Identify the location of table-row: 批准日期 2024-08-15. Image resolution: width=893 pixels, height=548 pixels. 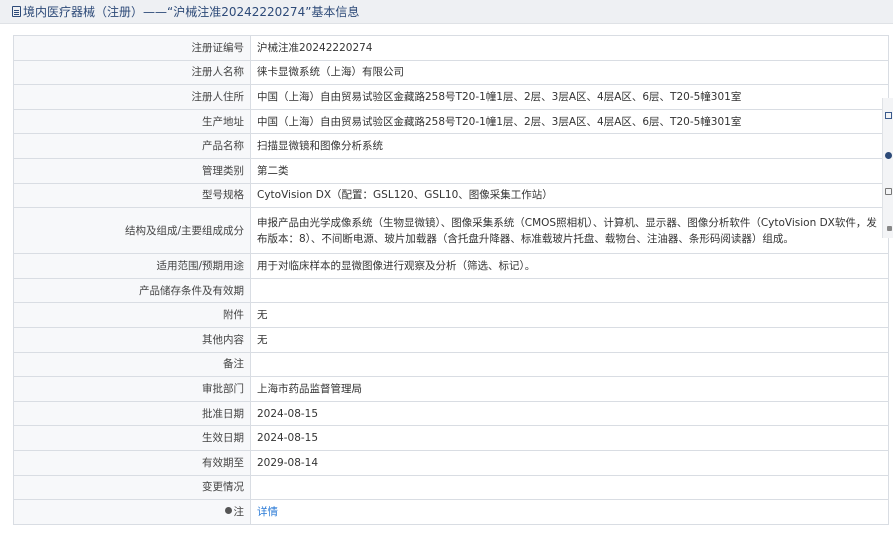
(451, 413).